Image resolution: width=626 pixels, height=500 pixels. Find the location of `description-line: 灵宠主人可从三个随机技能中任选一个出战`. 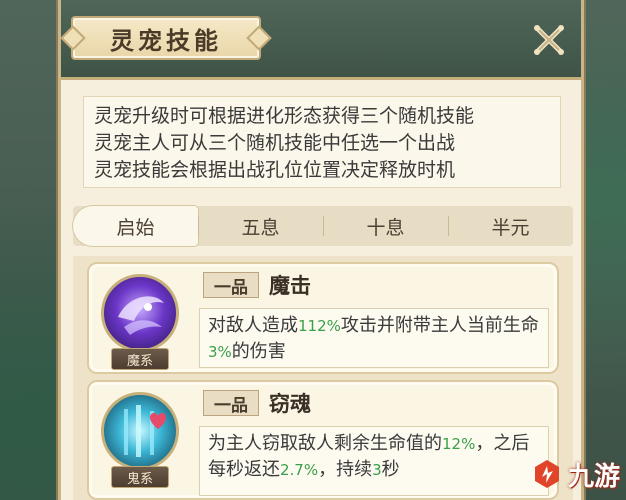

description-line: 灵宠主人可从三个随机技能中任选一个出战 is located at coordinates (275, 143).